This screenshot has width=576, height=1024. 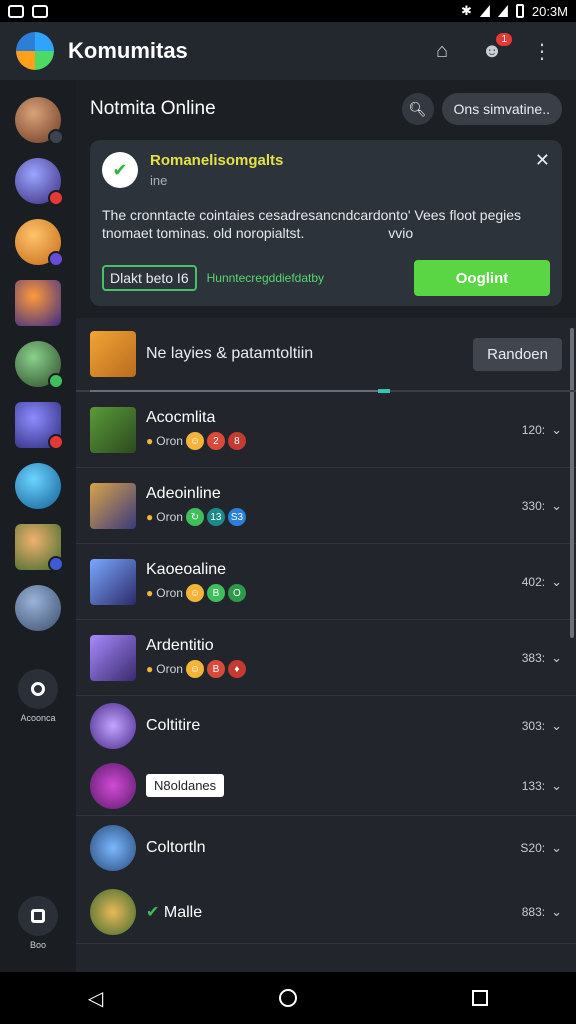 What do you see at coordinates (326, 658) in the screenshot?
I see `list-item: Ardentitio ● Oron ☺ B ♦ 383: ⌄` at bounding box center [326, 658].